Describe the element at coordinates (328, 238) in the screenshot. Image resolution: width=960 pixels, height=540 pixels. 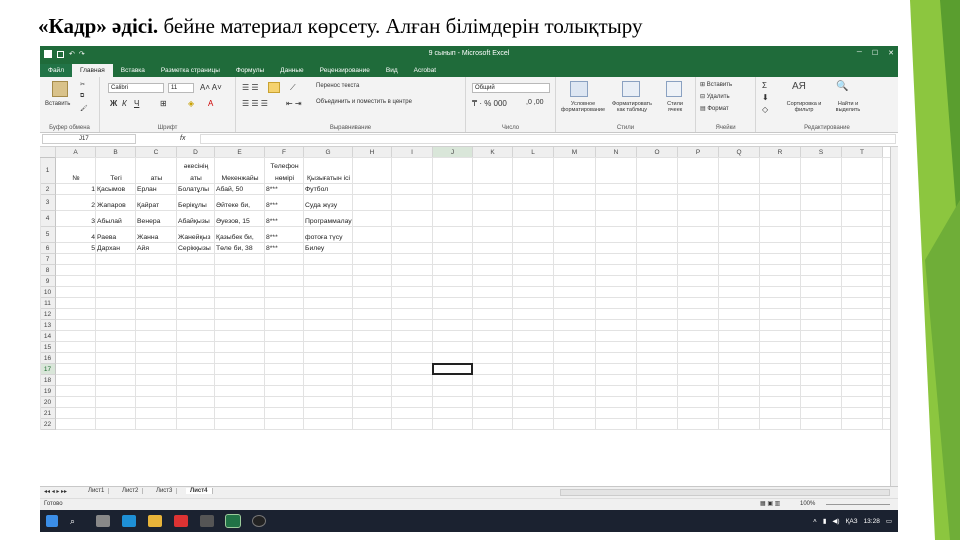
I see `cell-hobby: фотоға түсу` at that location.